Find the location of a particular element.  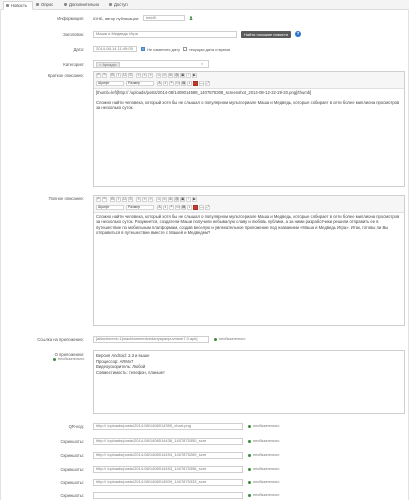

current-date-checkbox is located at coordinates (185, 49).